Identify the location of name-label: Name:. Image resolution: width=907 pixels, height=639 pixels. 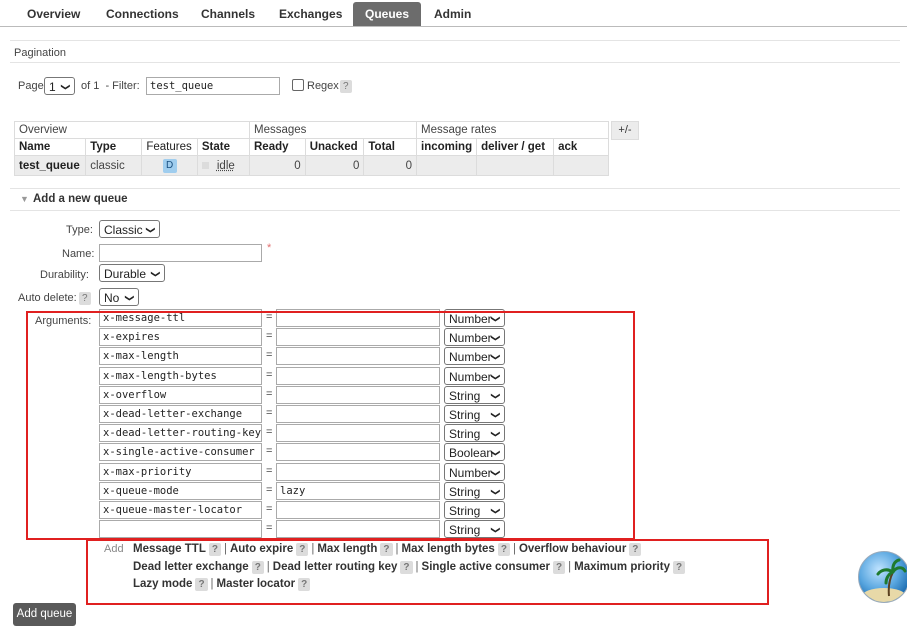
(78, 254).